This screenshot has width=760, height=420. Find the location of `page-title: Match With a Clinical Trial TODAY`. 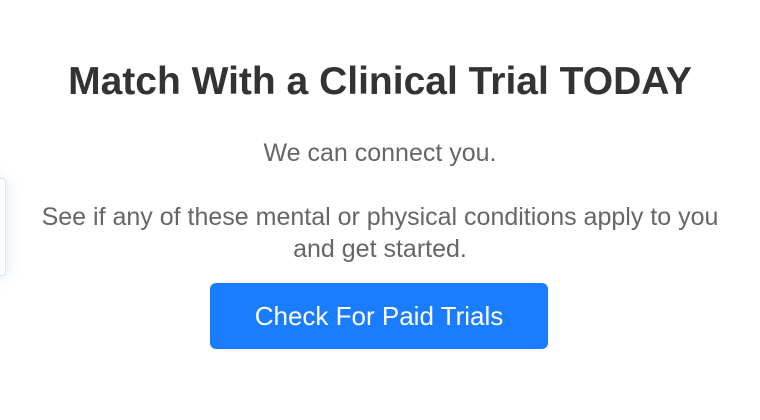

page-title: Match With a Clinical Trial TODAY is located at coordinates (380, 81).